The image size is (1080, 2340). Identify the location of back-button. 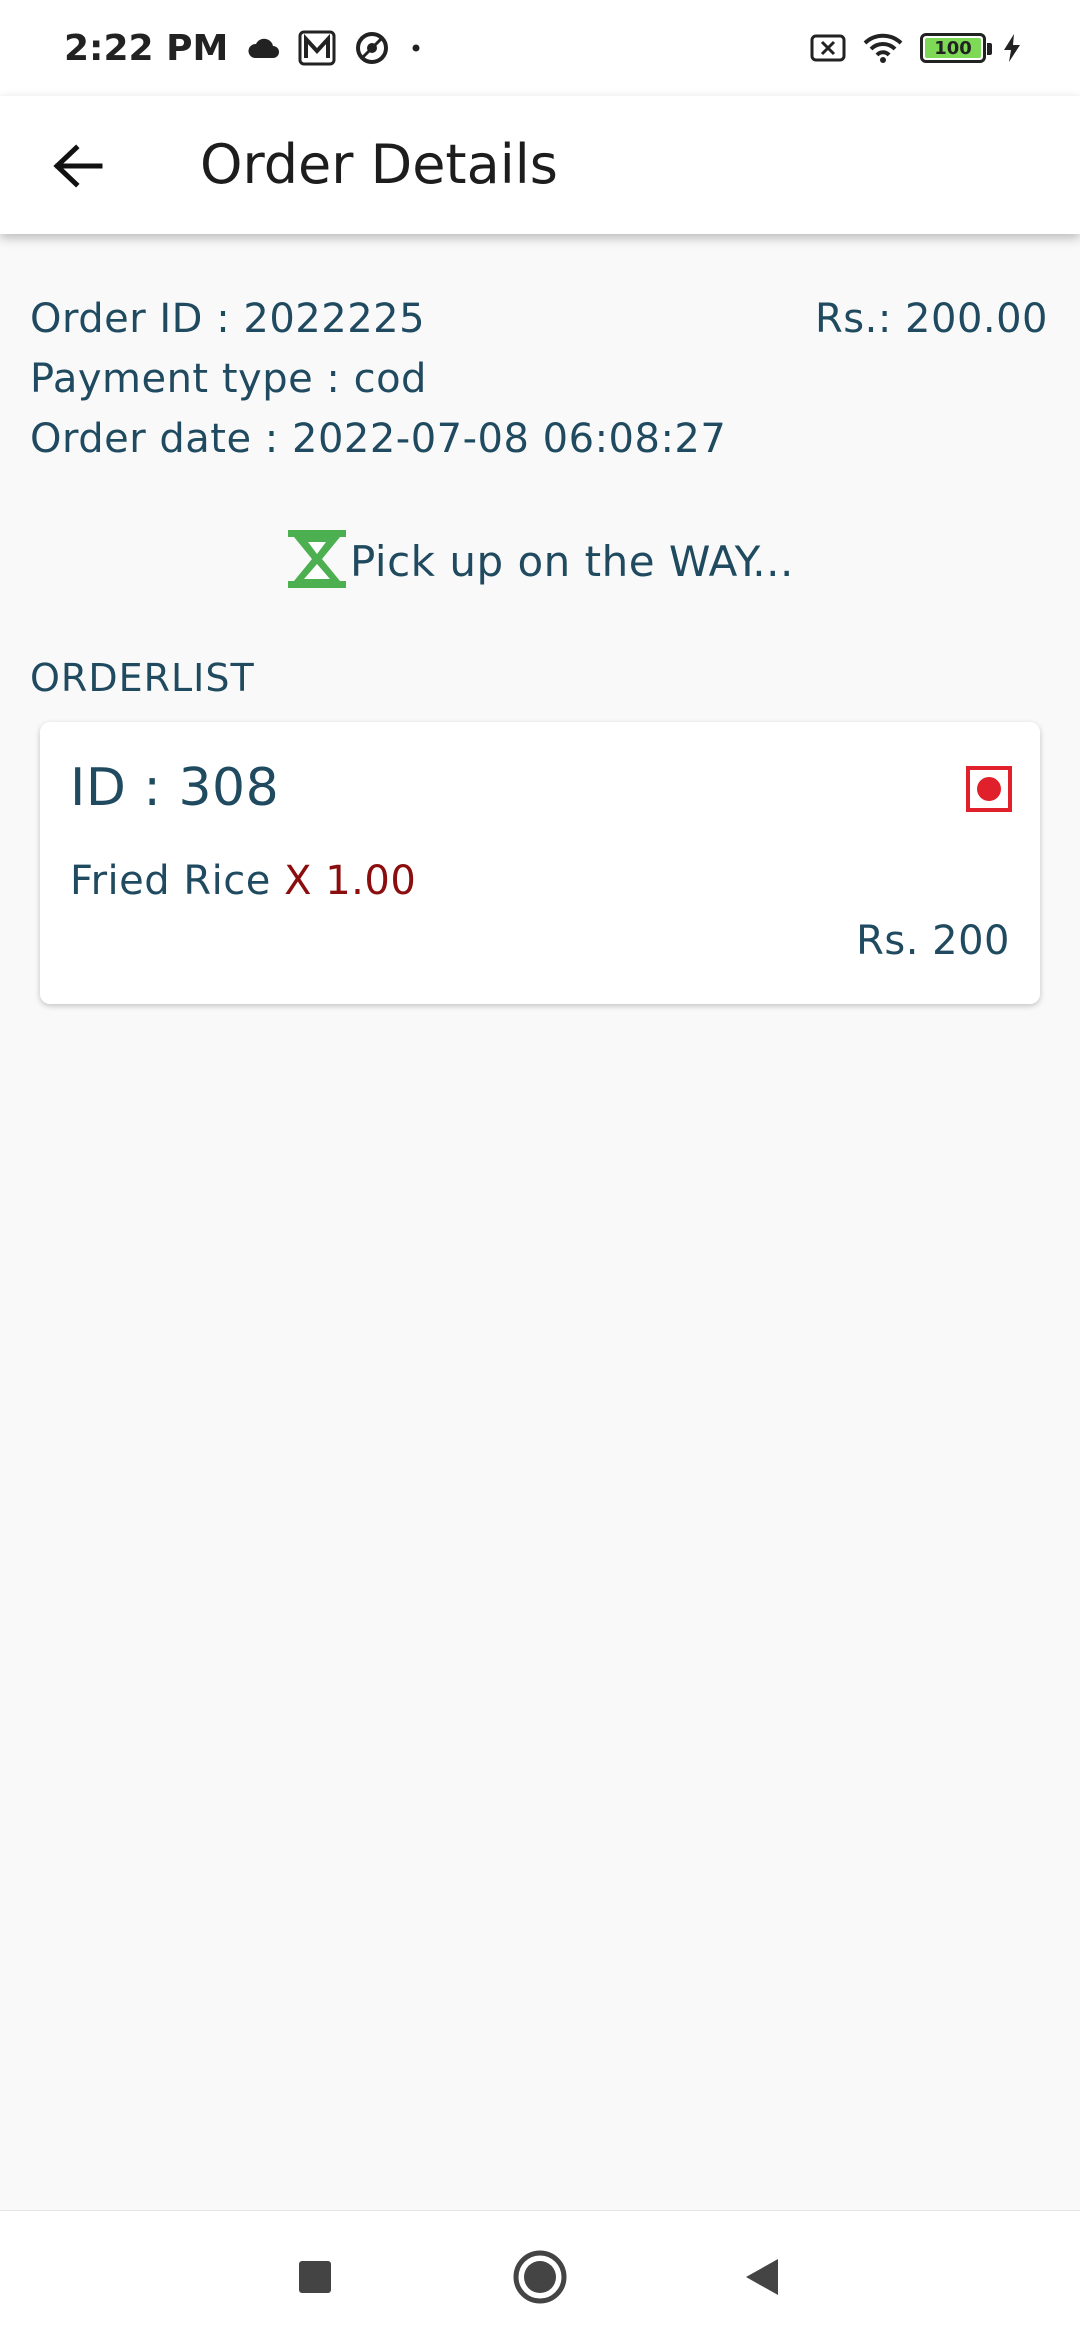
(78, 166).